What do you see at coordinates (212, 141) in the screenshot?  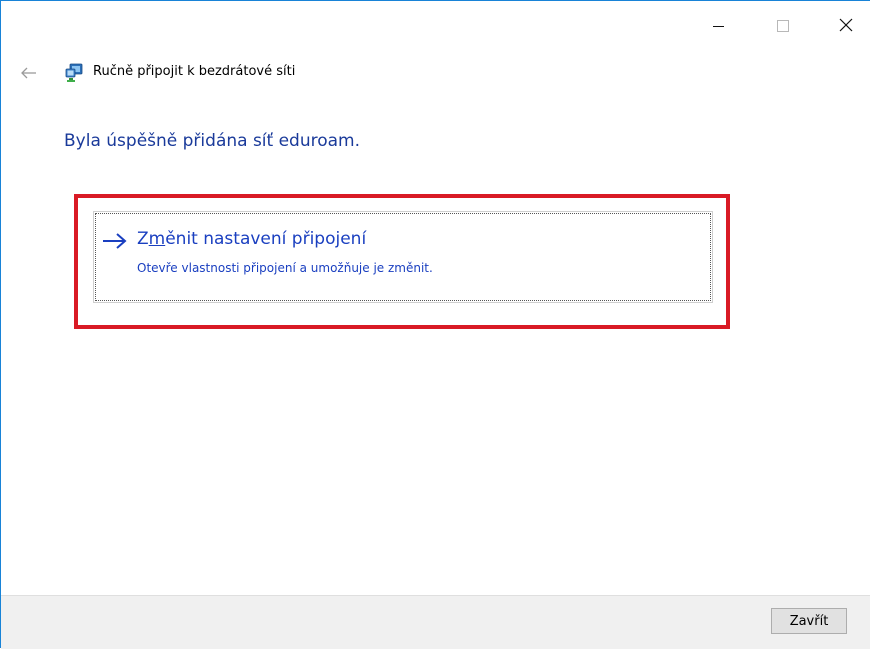 I see `success-heading: Byla úspěšně přidána síť eduroam.` at bounding box center [212, 141].